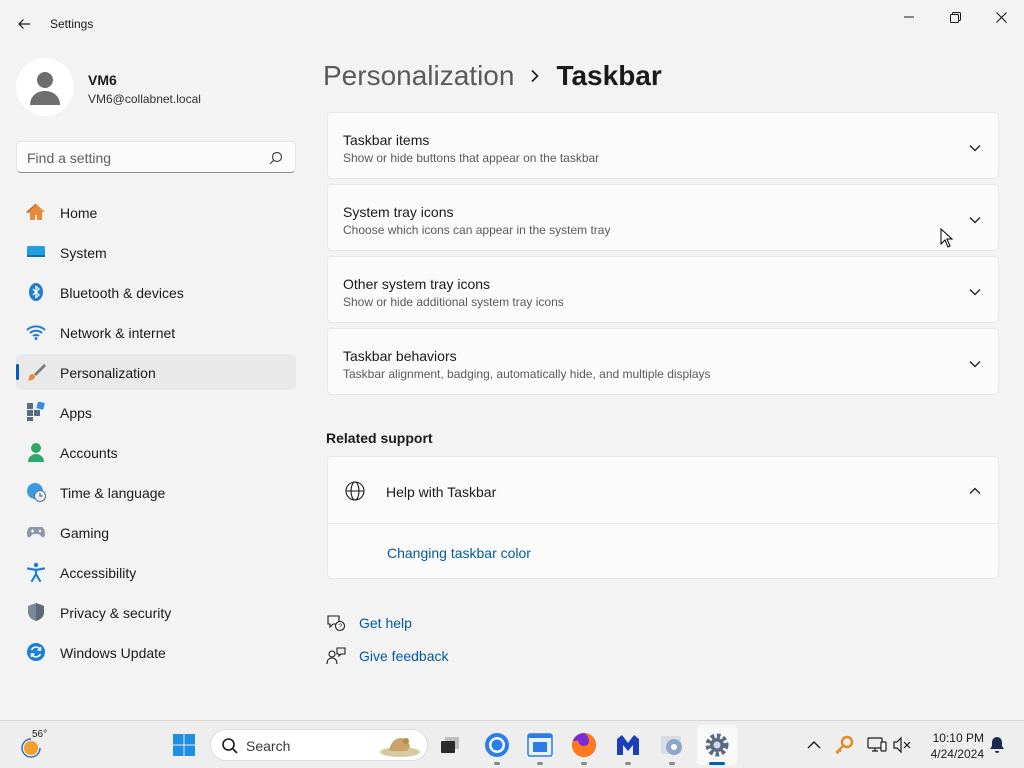 The width and height of the screenshot is (1024, 768). What do you see at coordinates (113, 493) in the screenshot?
I see `sidebar-item-label: Time & language` at bounding box center [113, 493].